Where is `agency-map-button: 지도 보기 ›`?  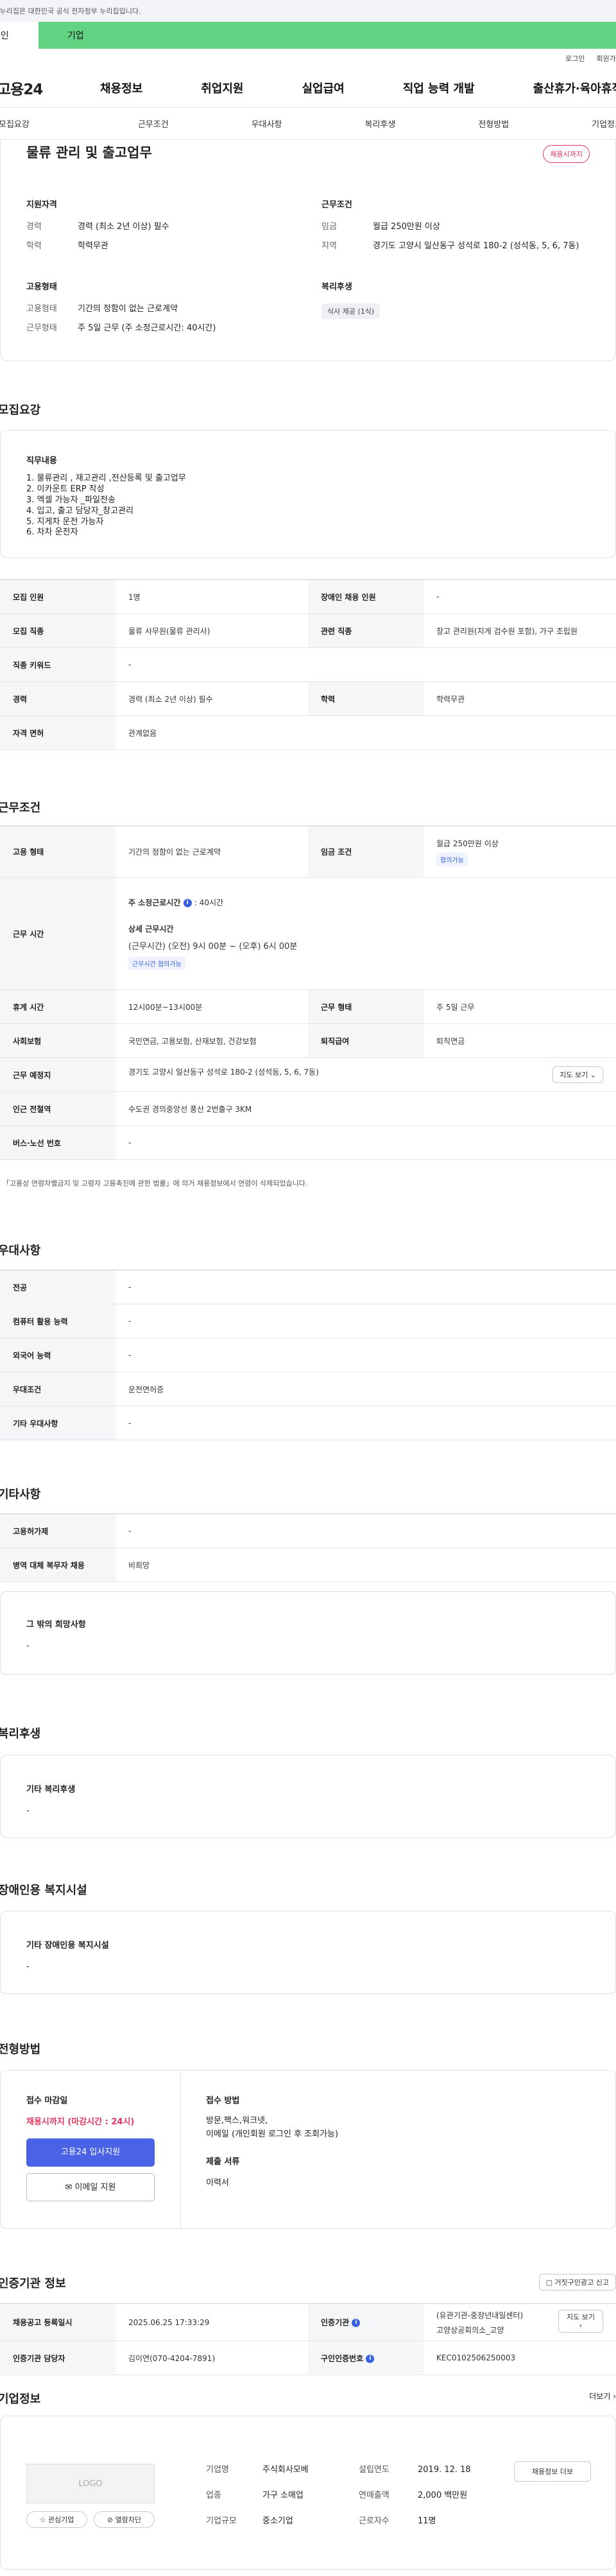
agency-map-button: 지도 보기 › is located at coordinates (581, 2321).